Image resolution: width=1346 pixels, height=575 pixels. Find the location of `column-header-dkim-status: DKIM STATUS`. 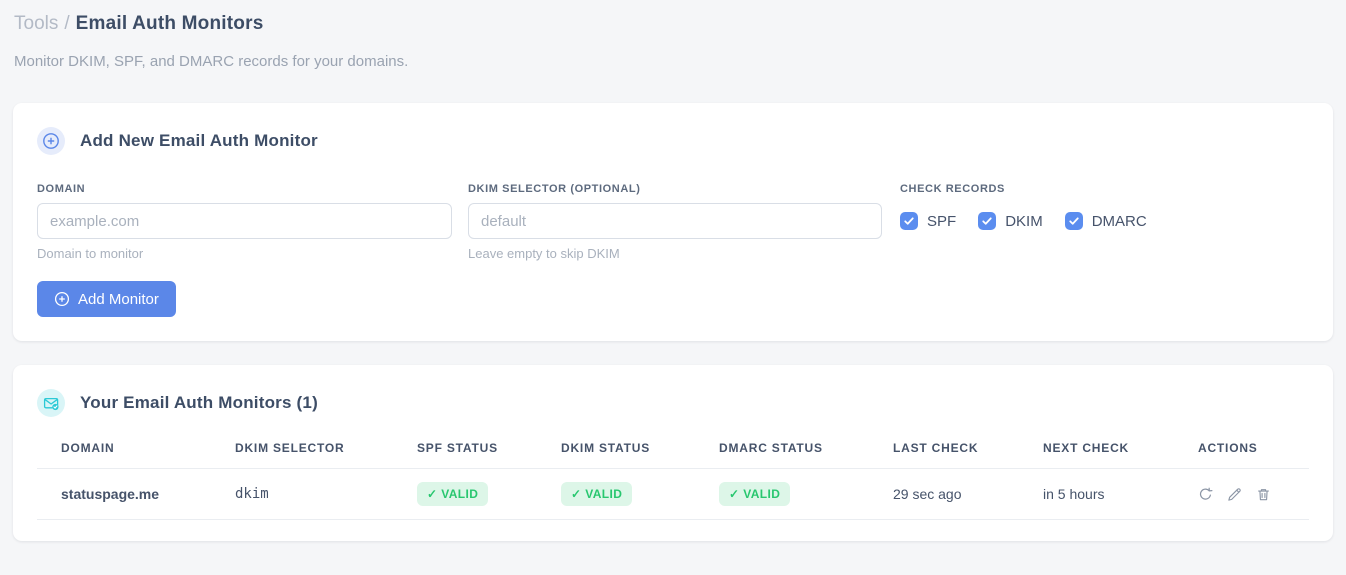

column-header-dkim-status: DKIM STATUS is located at coordinates (640, 447).